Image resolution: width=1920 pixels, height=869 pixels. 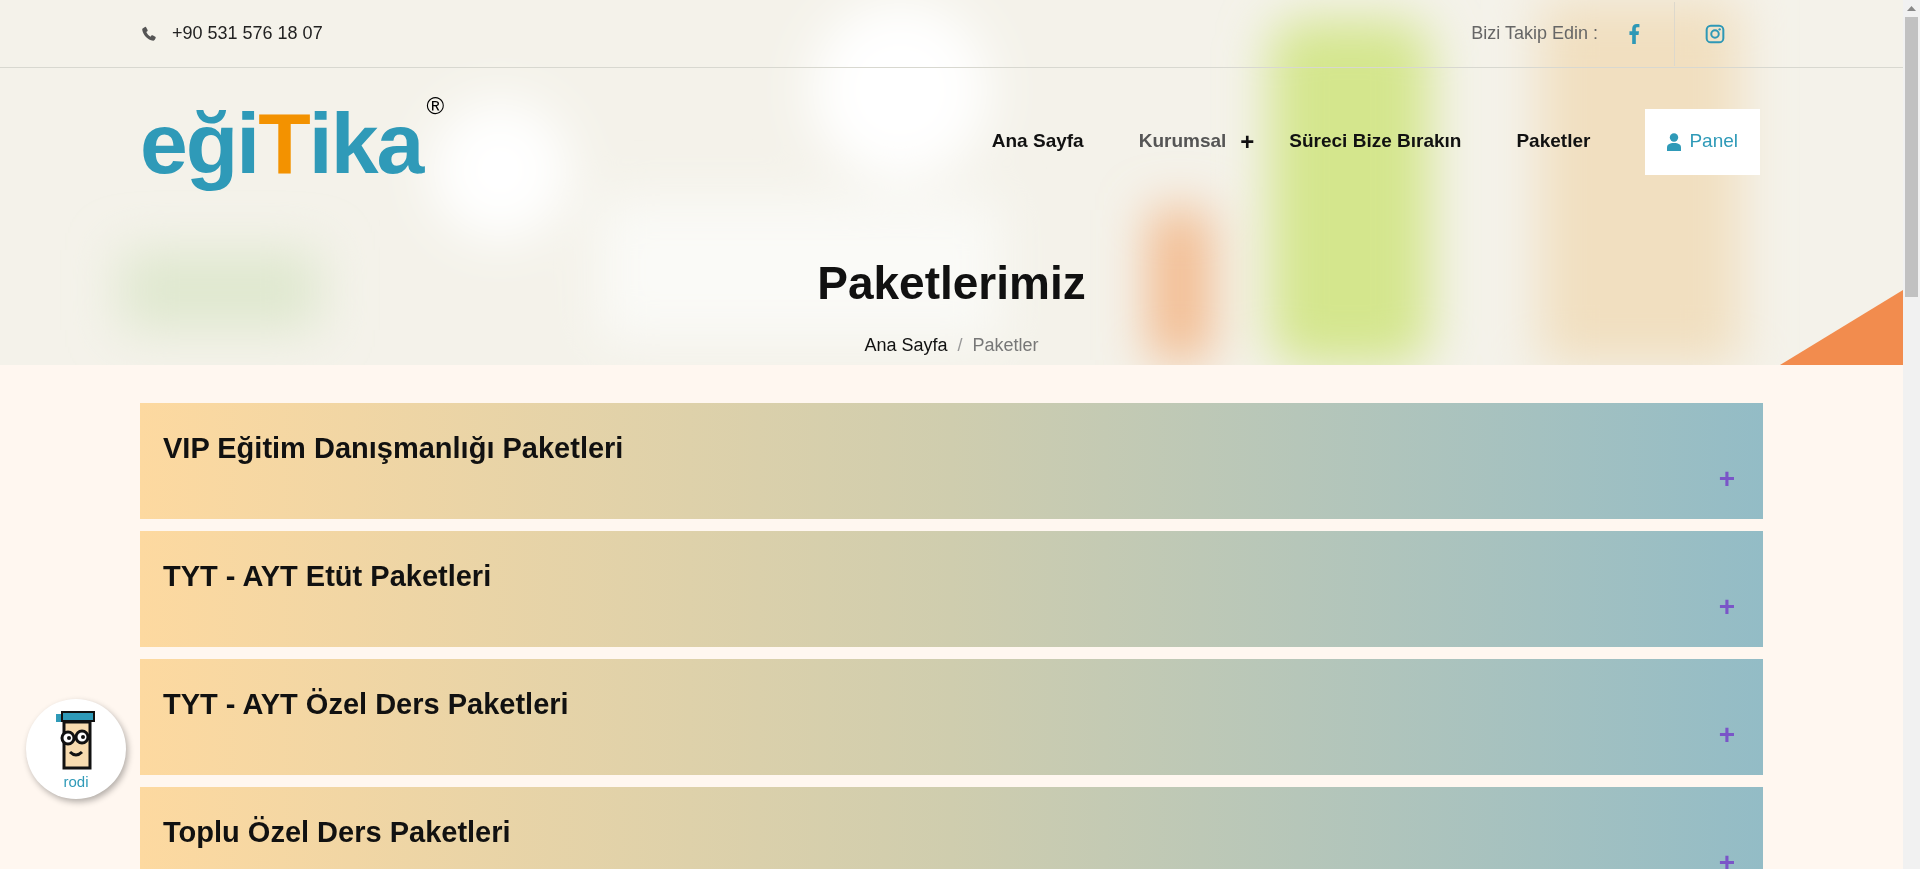 What do you see at coordinates (1553, 141) in the screenshot?
I see `nav-link: Paketler` at bounding box center [1553, 141].